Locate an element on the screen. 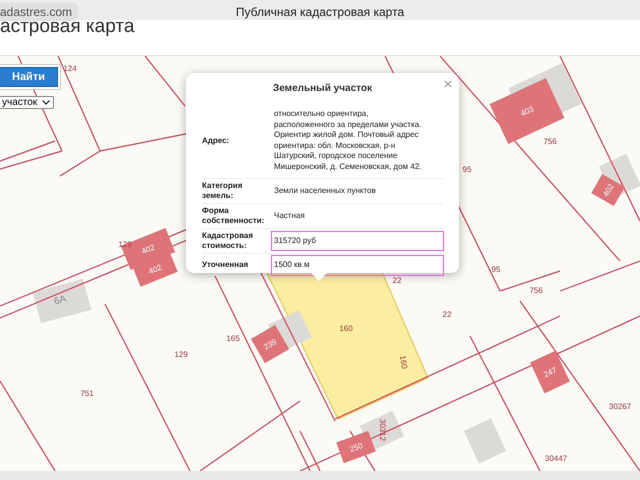  field-value: относительно ориентира, расположенного за пределами участка. Ориентир жилой дом. Почтовый адрес ориентира: обл. Московская, р-н Шатурский, городское поселение Мишеронский, д. Семеновская, дом 42. is located at coordinates (347, 140).